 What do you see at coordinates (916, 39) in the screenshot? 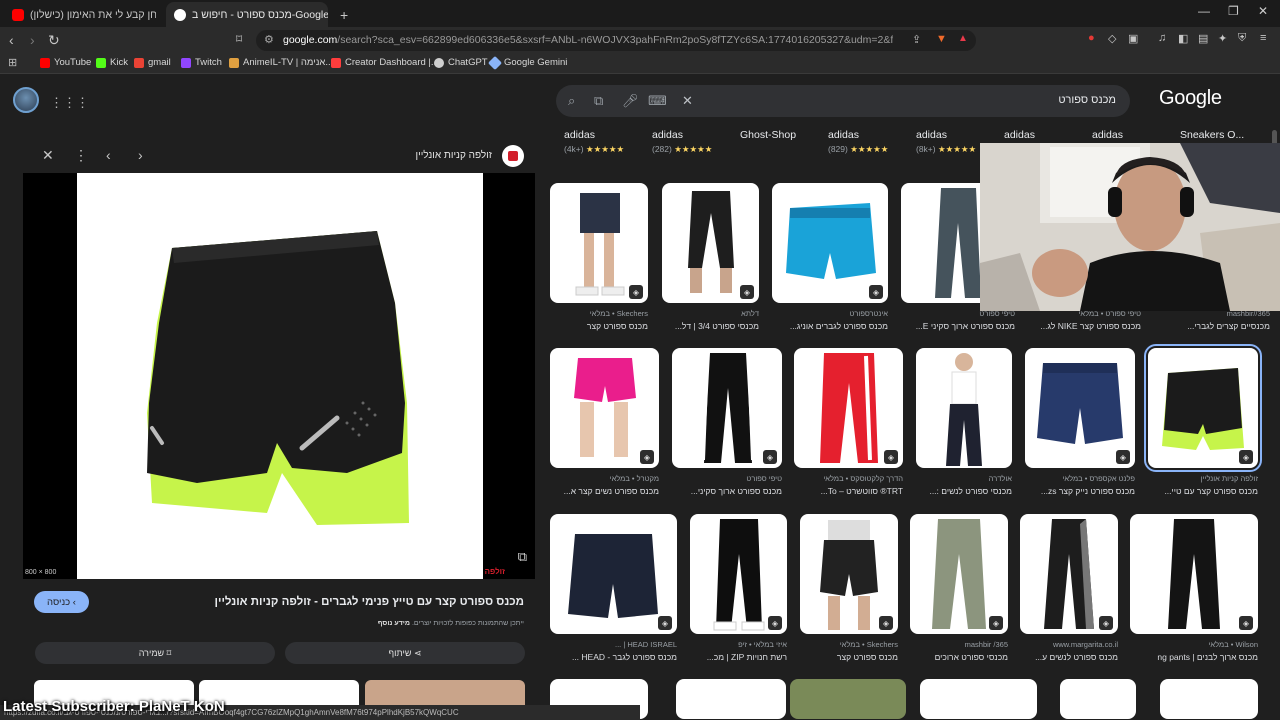
I see `share-page-icon: ⇪` at bounding box center [916, 39].